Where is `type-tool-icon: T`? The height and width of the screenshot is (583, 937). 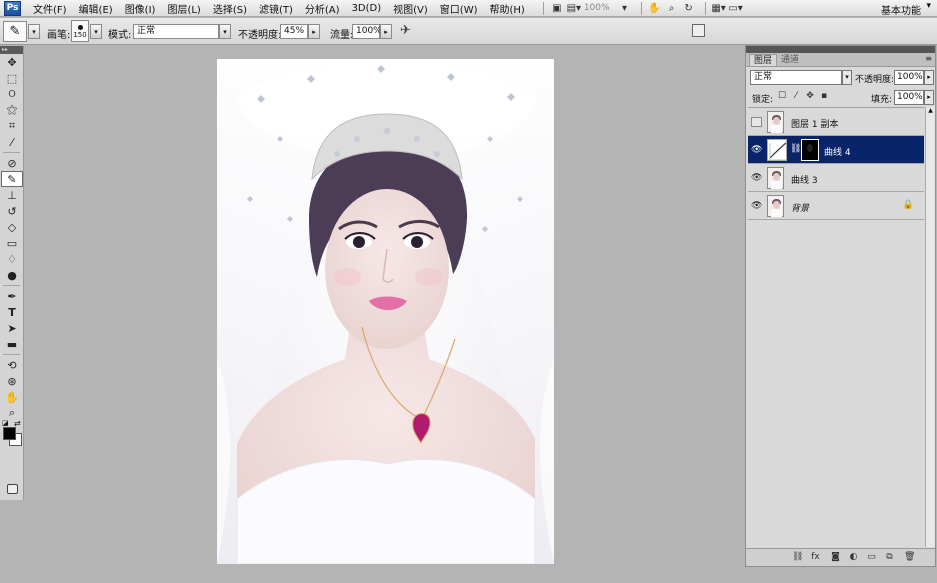
type-tool-icon: T is located at coordinates (12, 312).